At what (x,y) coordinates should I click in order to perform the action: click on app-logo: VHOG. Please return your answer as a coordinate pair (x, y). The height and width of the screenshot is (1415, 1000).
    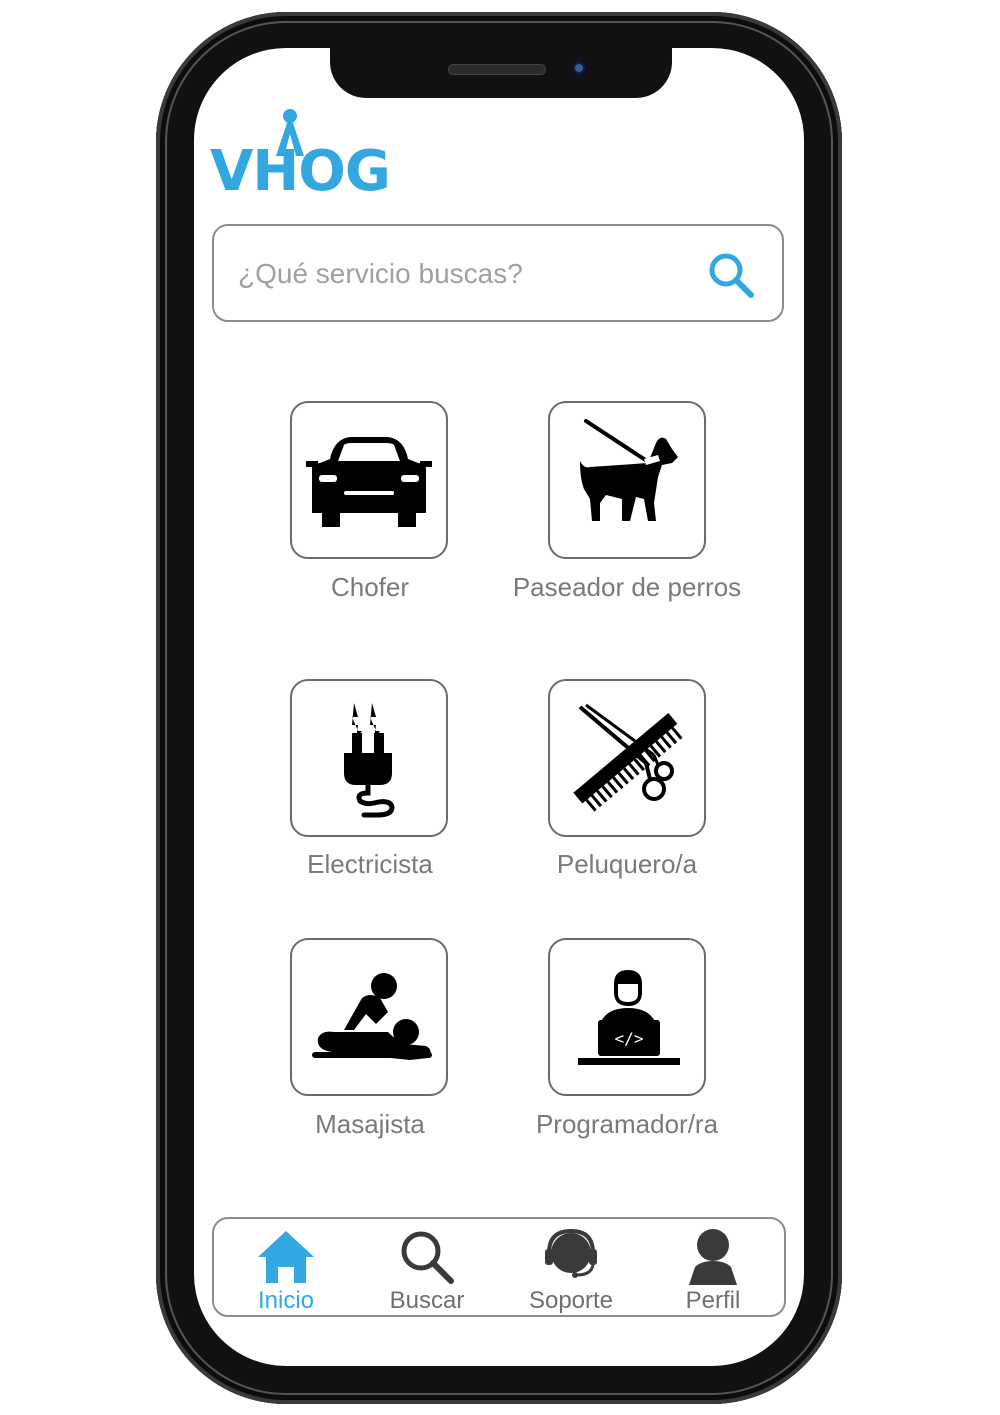
    Looking at the image, I should click on (315, 156).